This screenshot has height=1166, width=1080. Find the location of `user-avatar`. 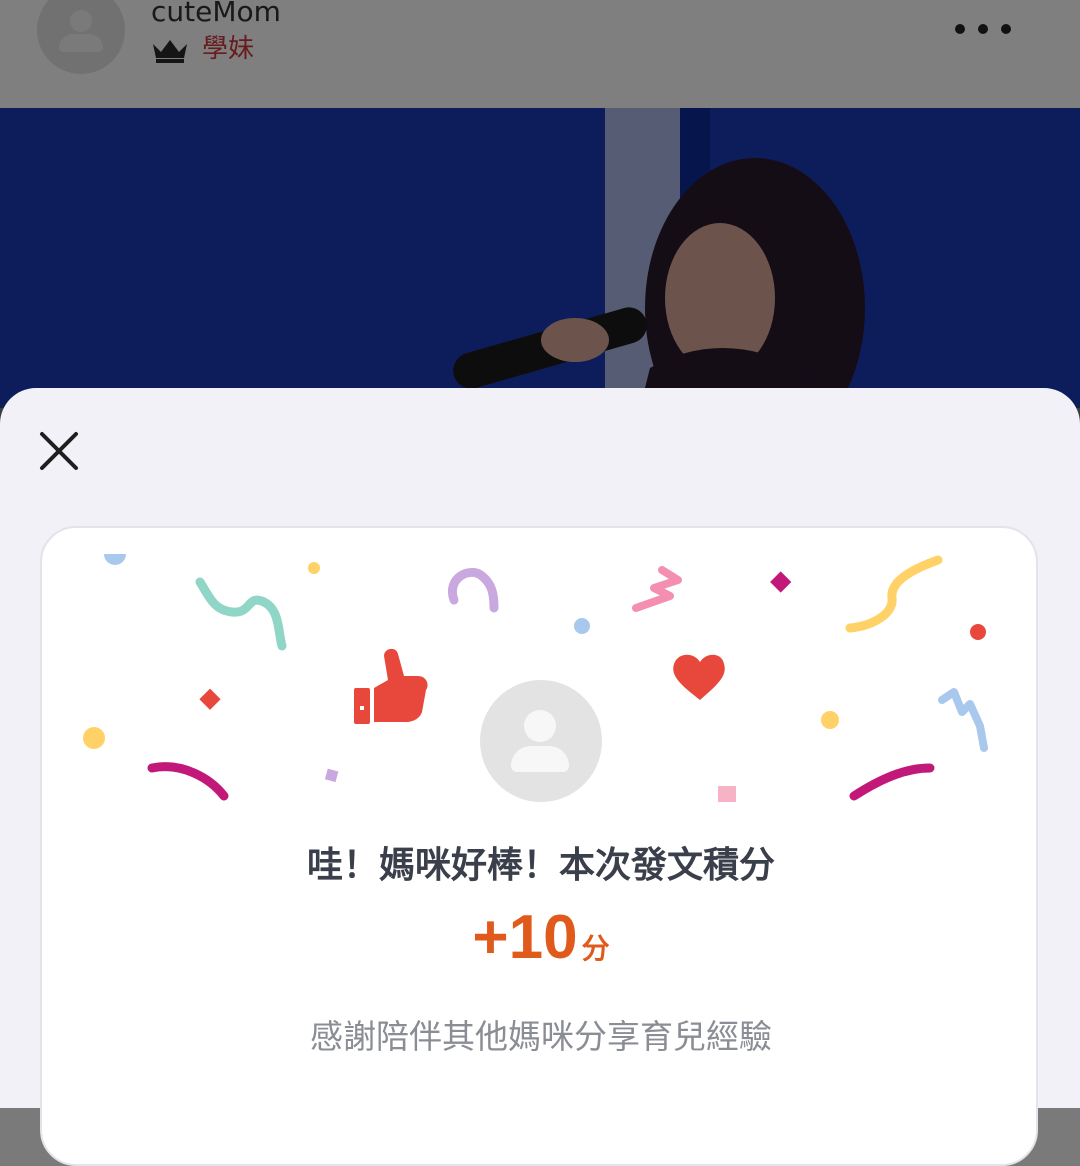

user-avatar is located at coordinates (541, 741).